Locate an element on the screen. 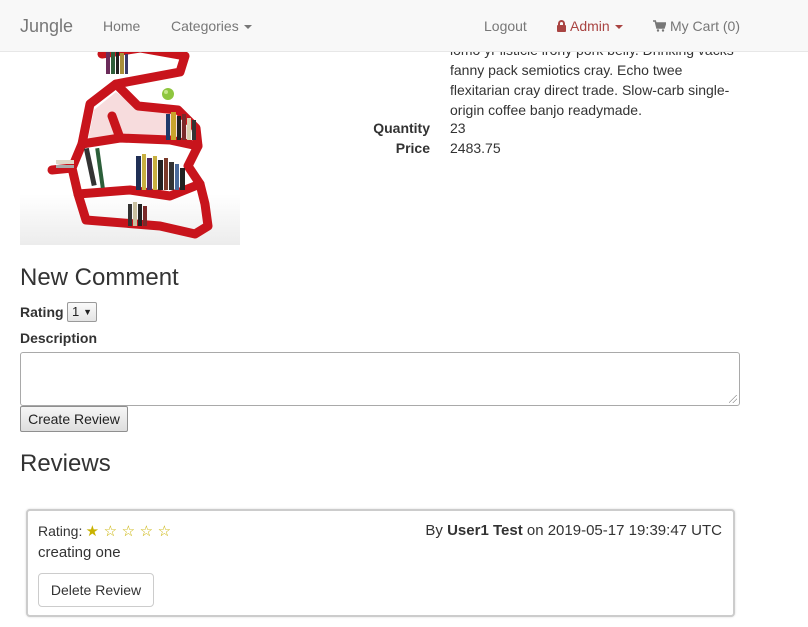 This screenshot has height=627, width=808. review-text: creating one is located at coordinates (79, 552).